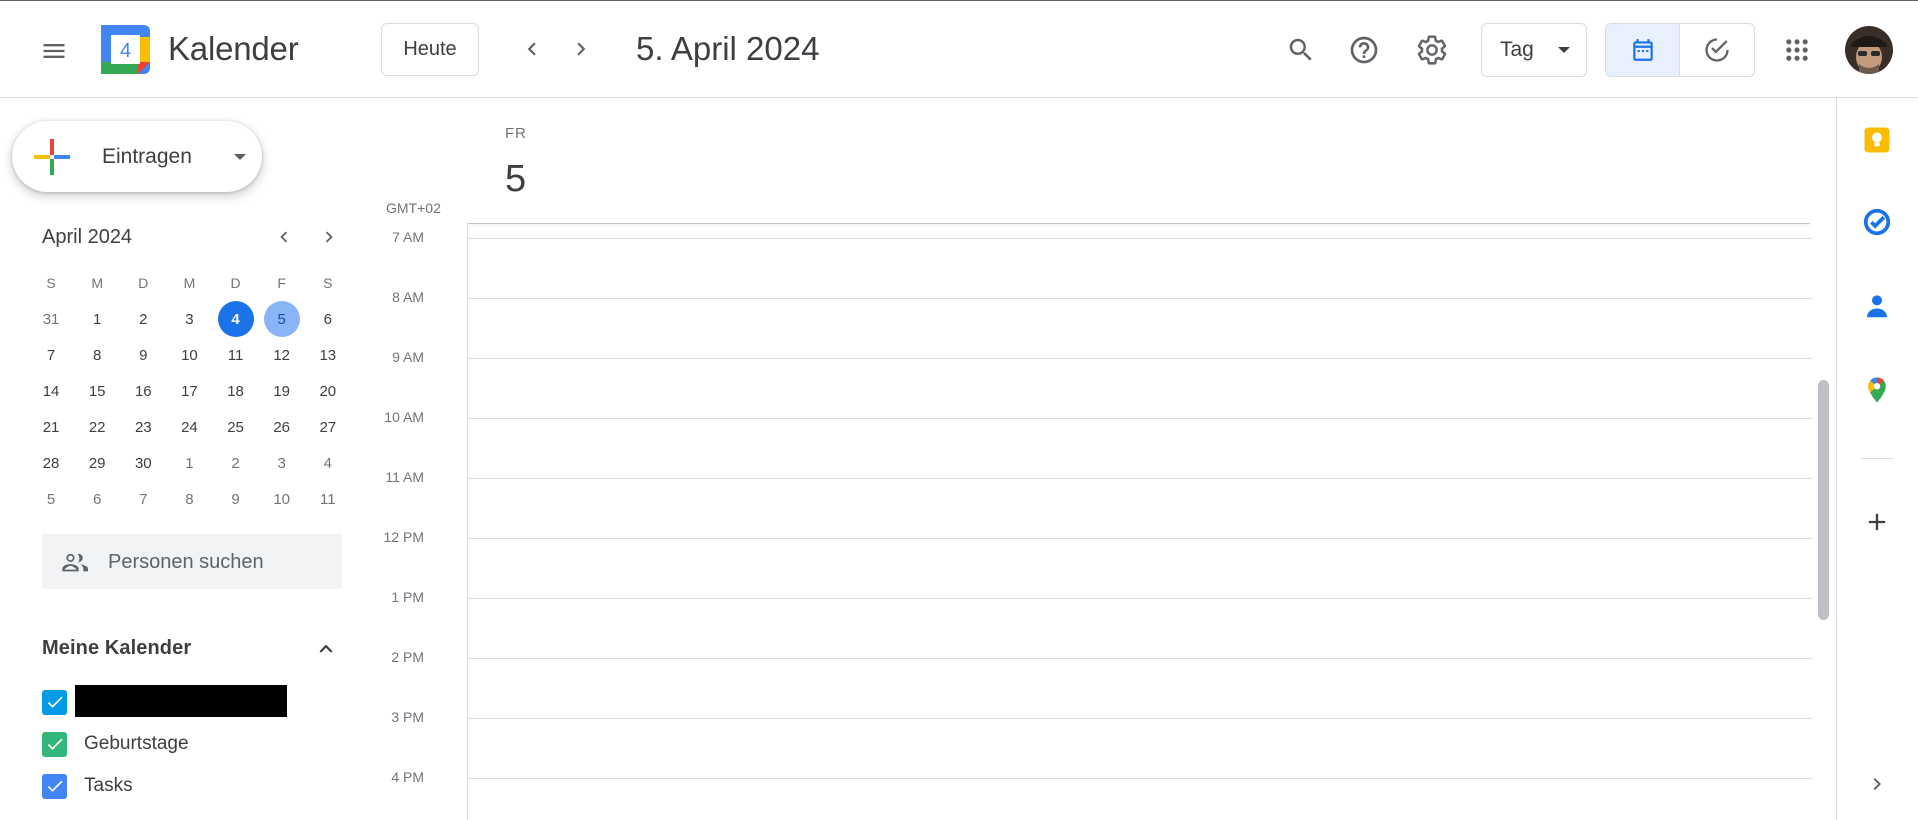 The height and width of the screenshot is (820, 1918). Describe the element at coordinates (1877, 784) in the screenshot. I see `show-side-panel-button` at that location.